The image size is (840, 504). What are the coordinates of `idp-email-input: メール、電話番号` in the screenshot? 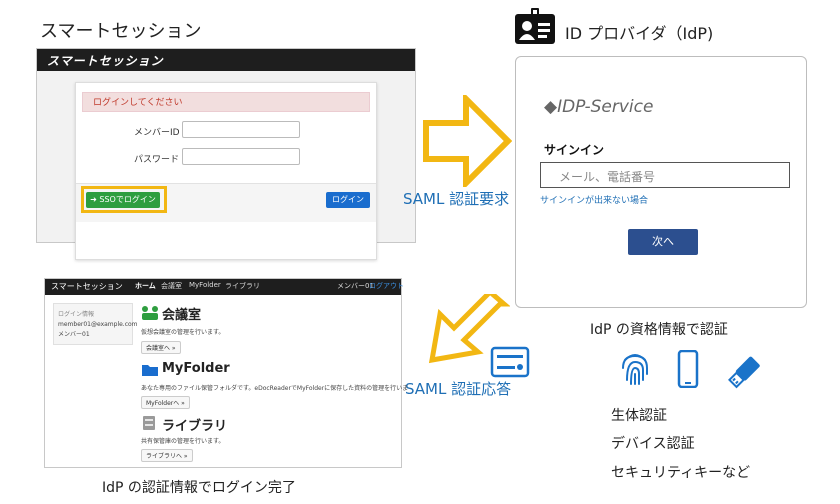 It's located at (665, 175).